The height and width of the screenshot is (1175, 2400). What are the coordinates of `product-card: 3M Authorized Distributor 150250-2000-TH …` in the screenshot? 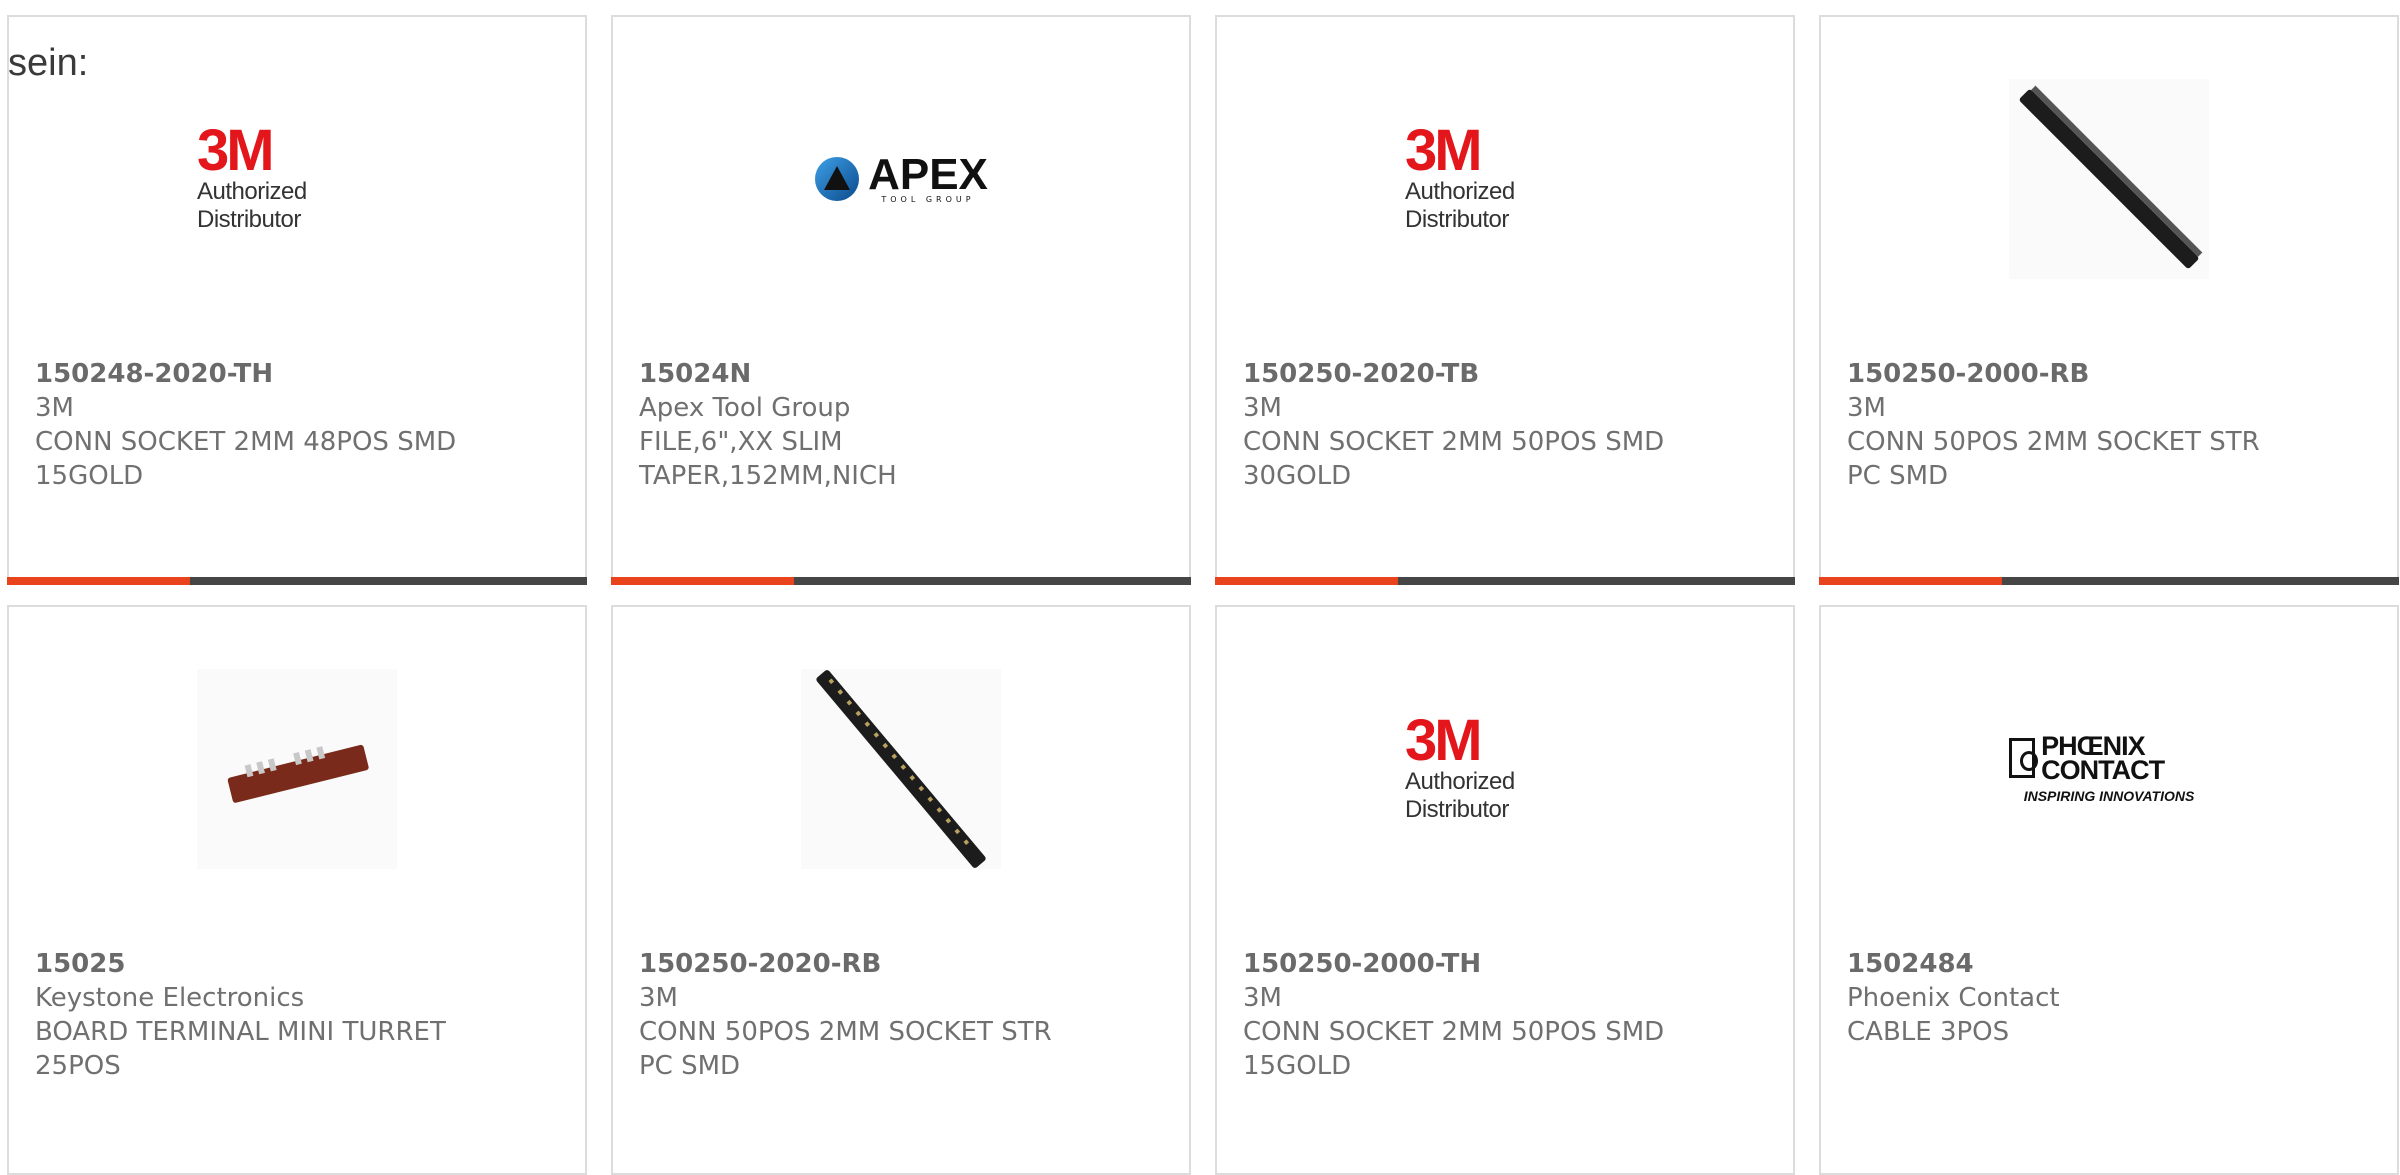 It's located at (1505, 890).